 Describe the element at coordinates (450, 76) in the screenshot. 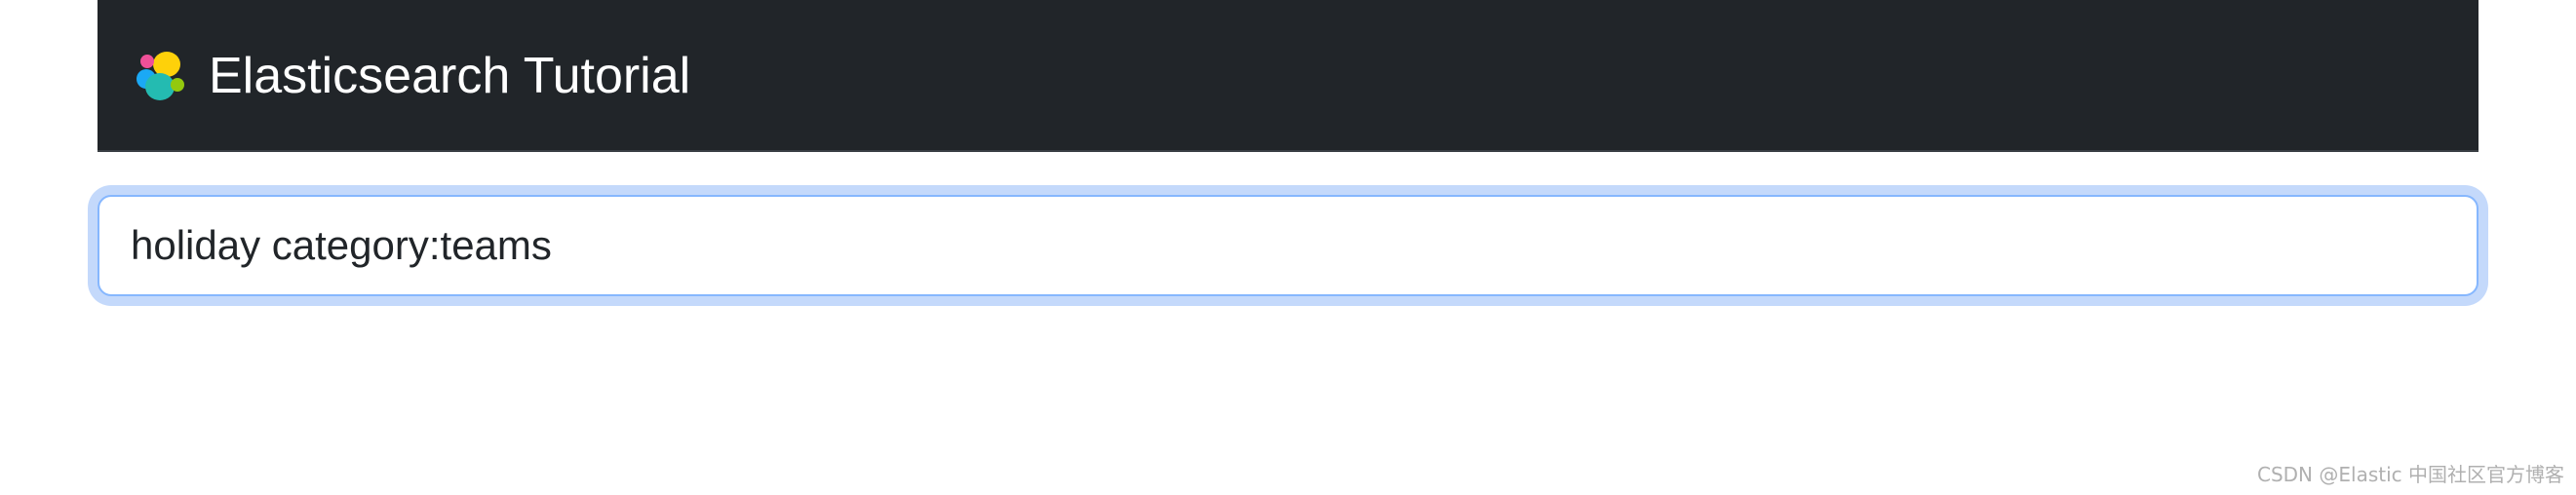

I see `brand-title: Elasticsearch Tutorial` at that location.